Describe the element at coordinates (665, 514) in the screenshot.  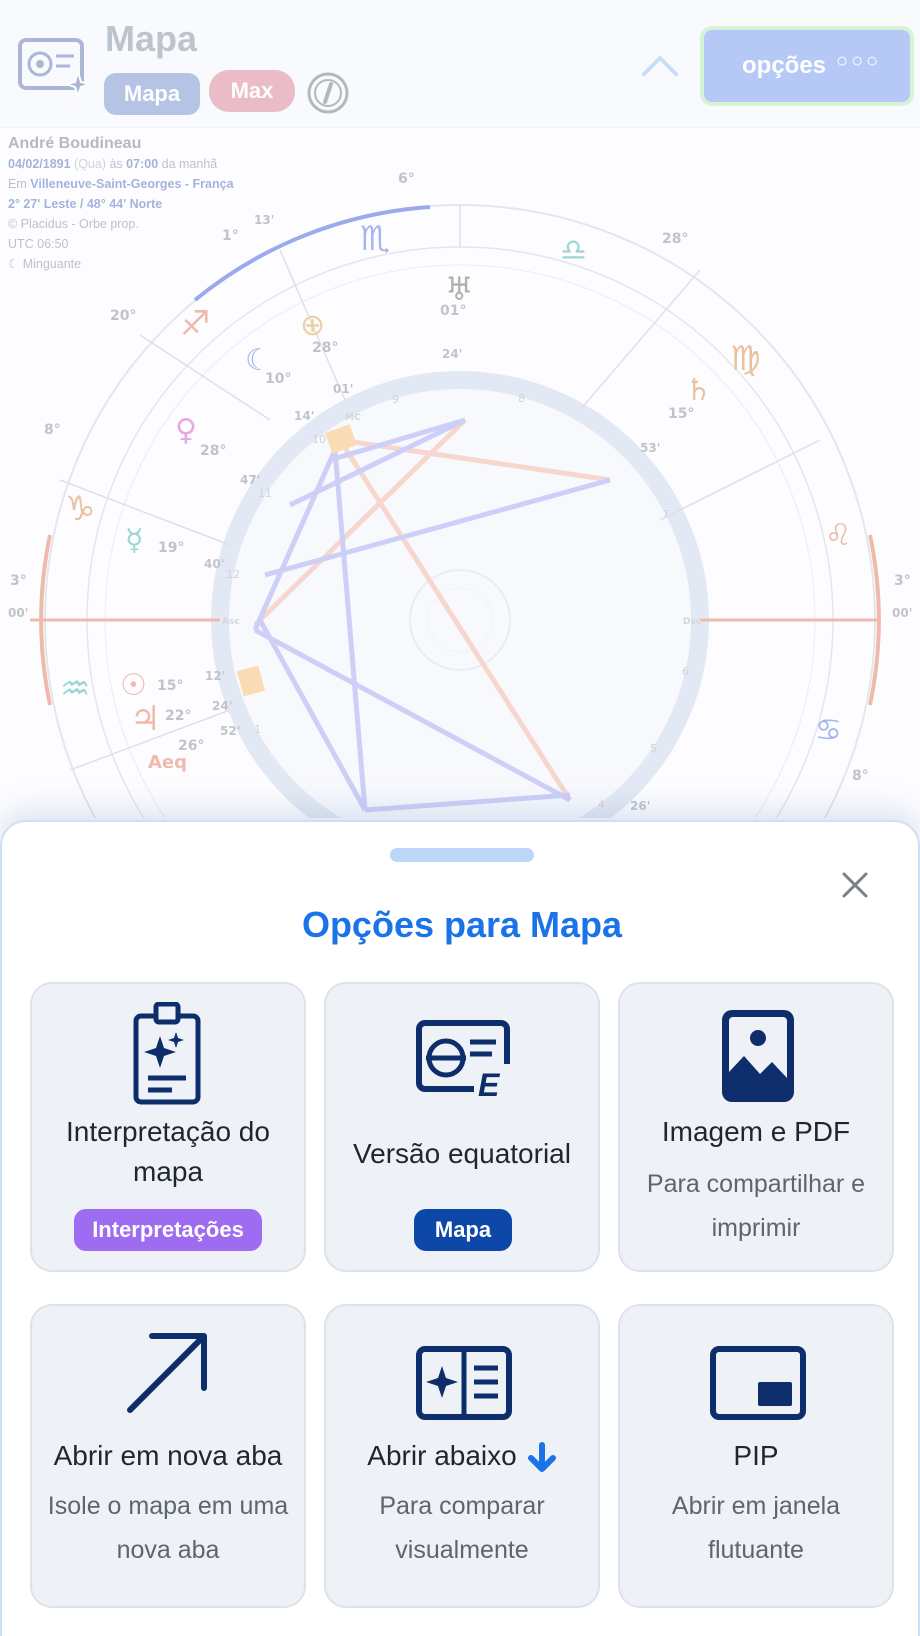
I see `house-7: 7` at that location.